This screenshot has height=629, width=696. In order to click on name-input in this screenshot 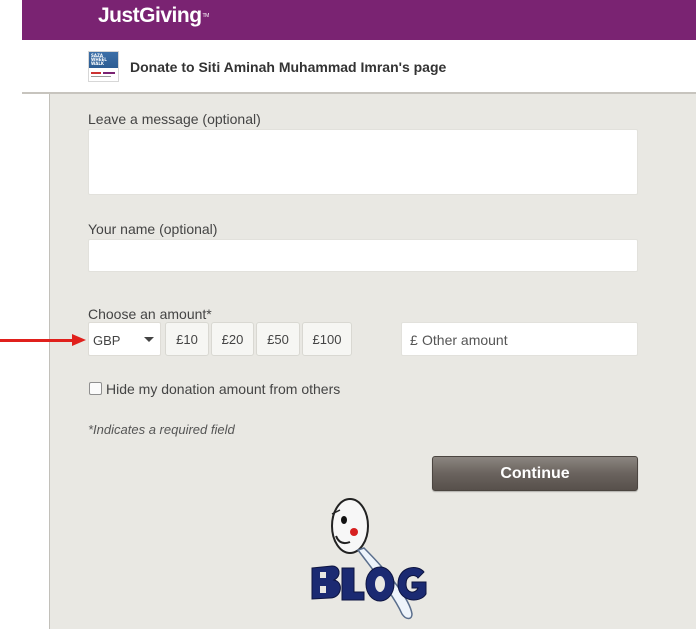, I will do `click(363, 255)`.